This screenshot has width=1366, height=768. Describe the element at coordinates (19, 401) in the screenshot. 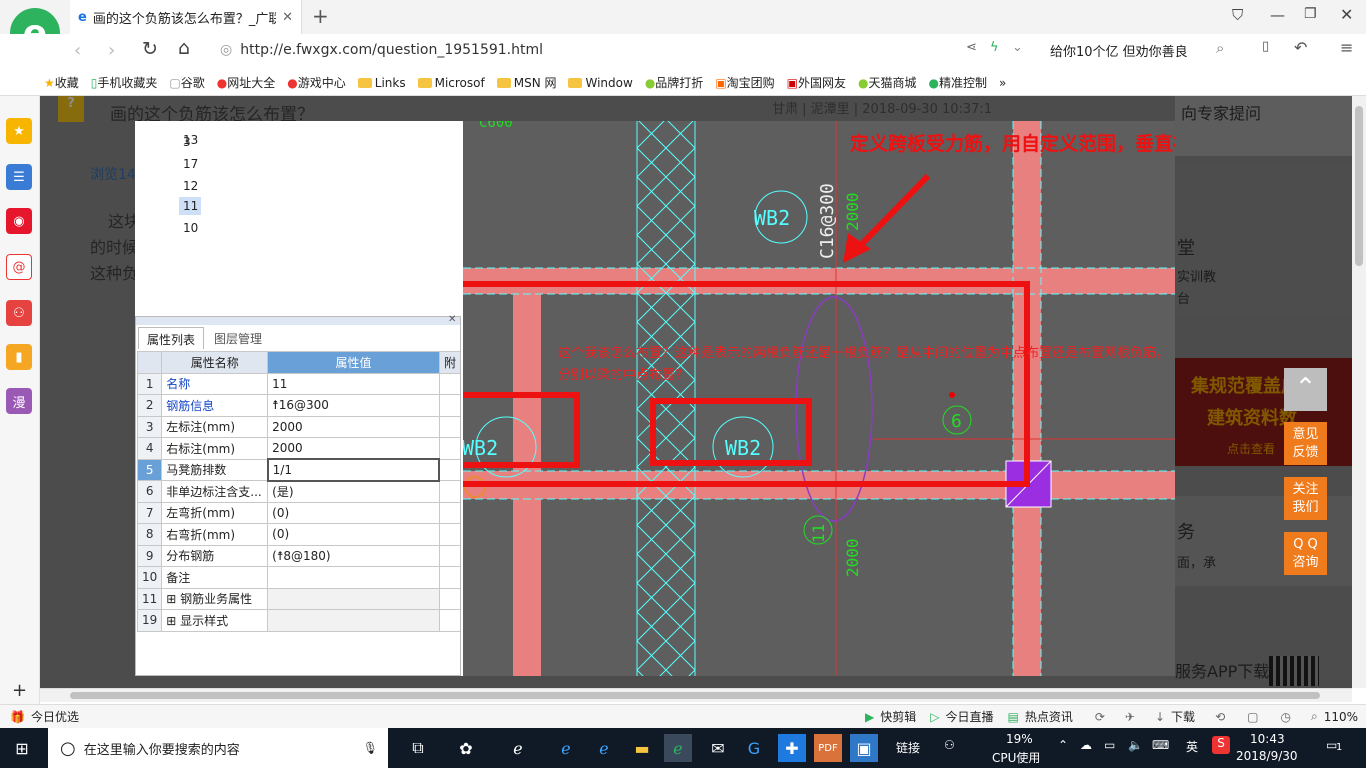

I see `comic-icon: 漫` at that location.